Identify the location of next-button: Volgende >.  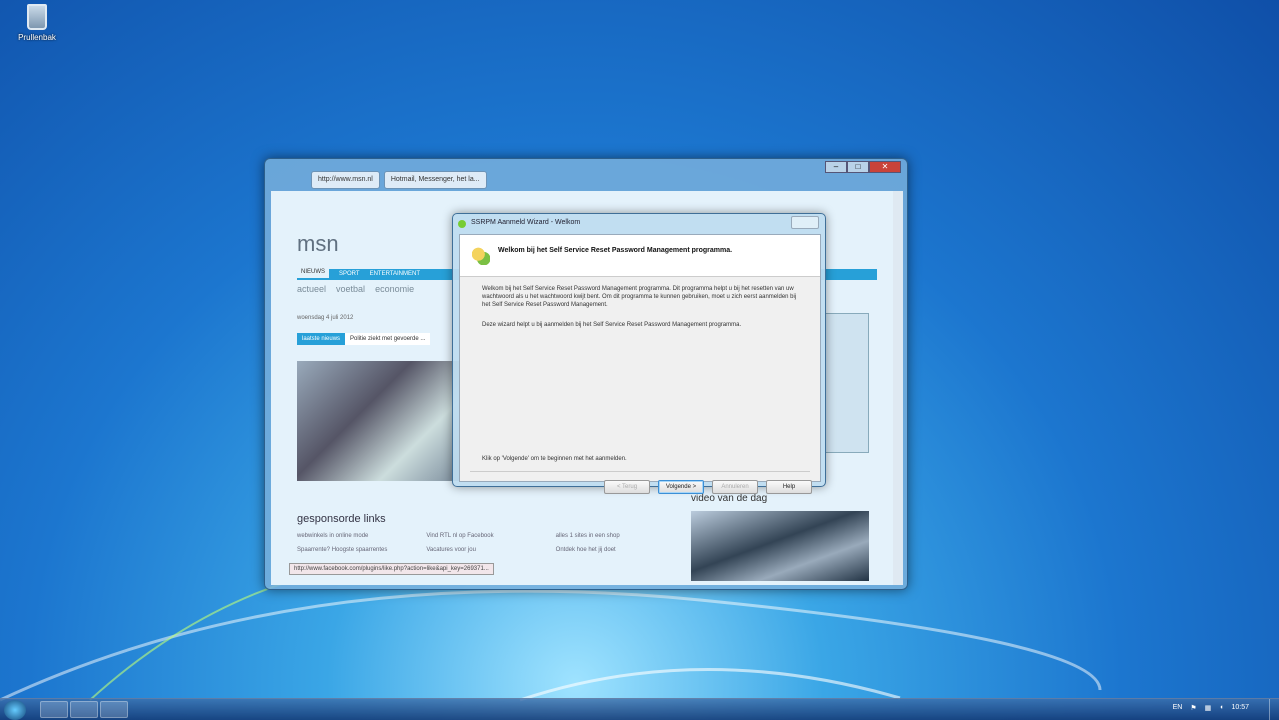
(681, 487).